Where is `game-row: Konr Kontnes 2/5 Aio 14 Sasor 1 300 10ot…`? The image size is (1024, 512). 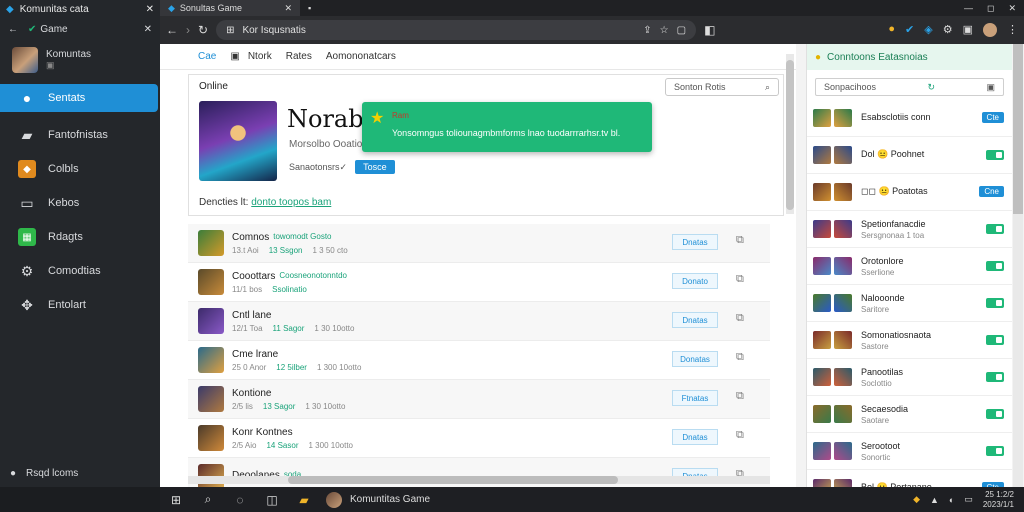 game-row: Konr Kontnes 2/5 Aio 14 Sasor 1 300 10ot… is located at coordinates (479, 438).